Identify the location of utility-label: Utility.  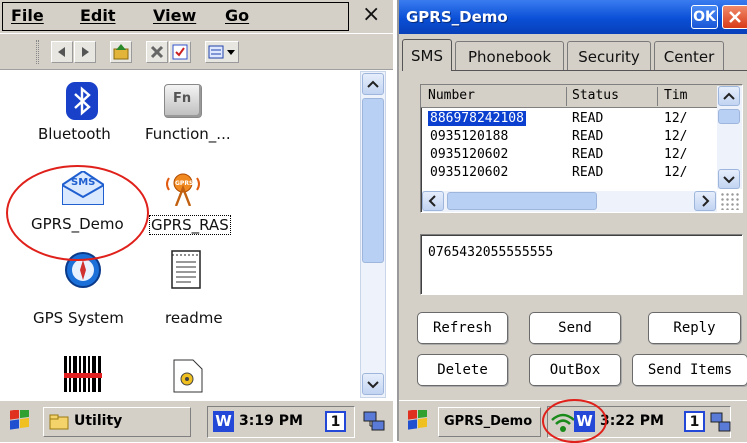
(98, 421).